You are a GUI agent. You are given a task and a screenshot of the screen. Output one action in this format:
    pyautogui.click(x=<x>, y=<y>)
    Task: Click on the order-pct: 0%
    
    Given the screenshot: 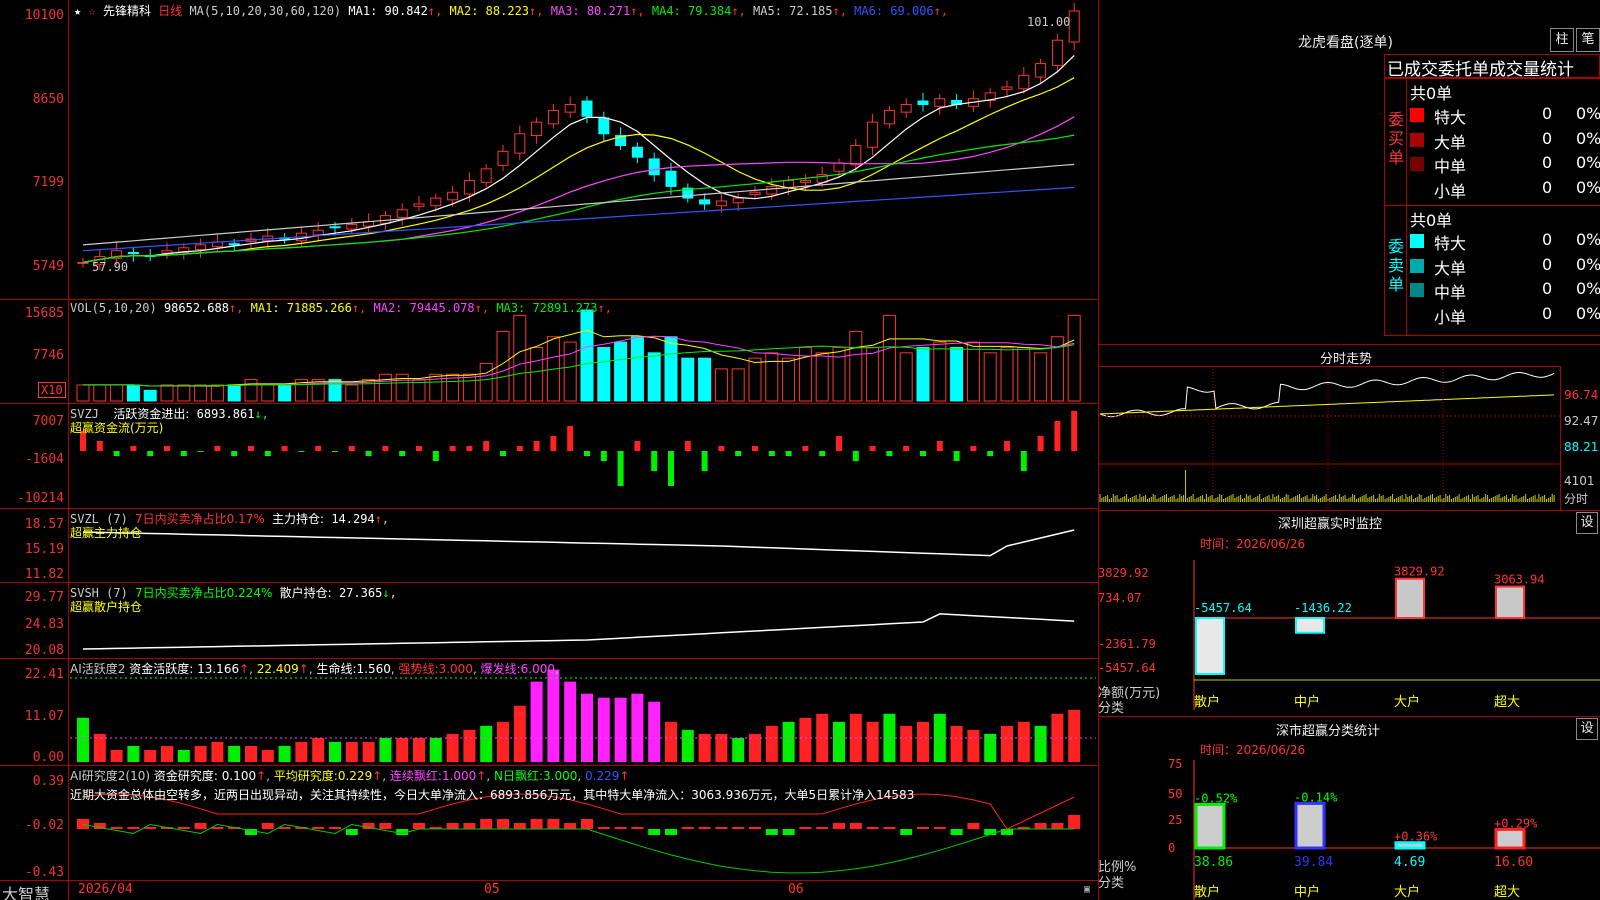 What is the action you would take?
    pyautogui.click(x=1588, y=313)
    